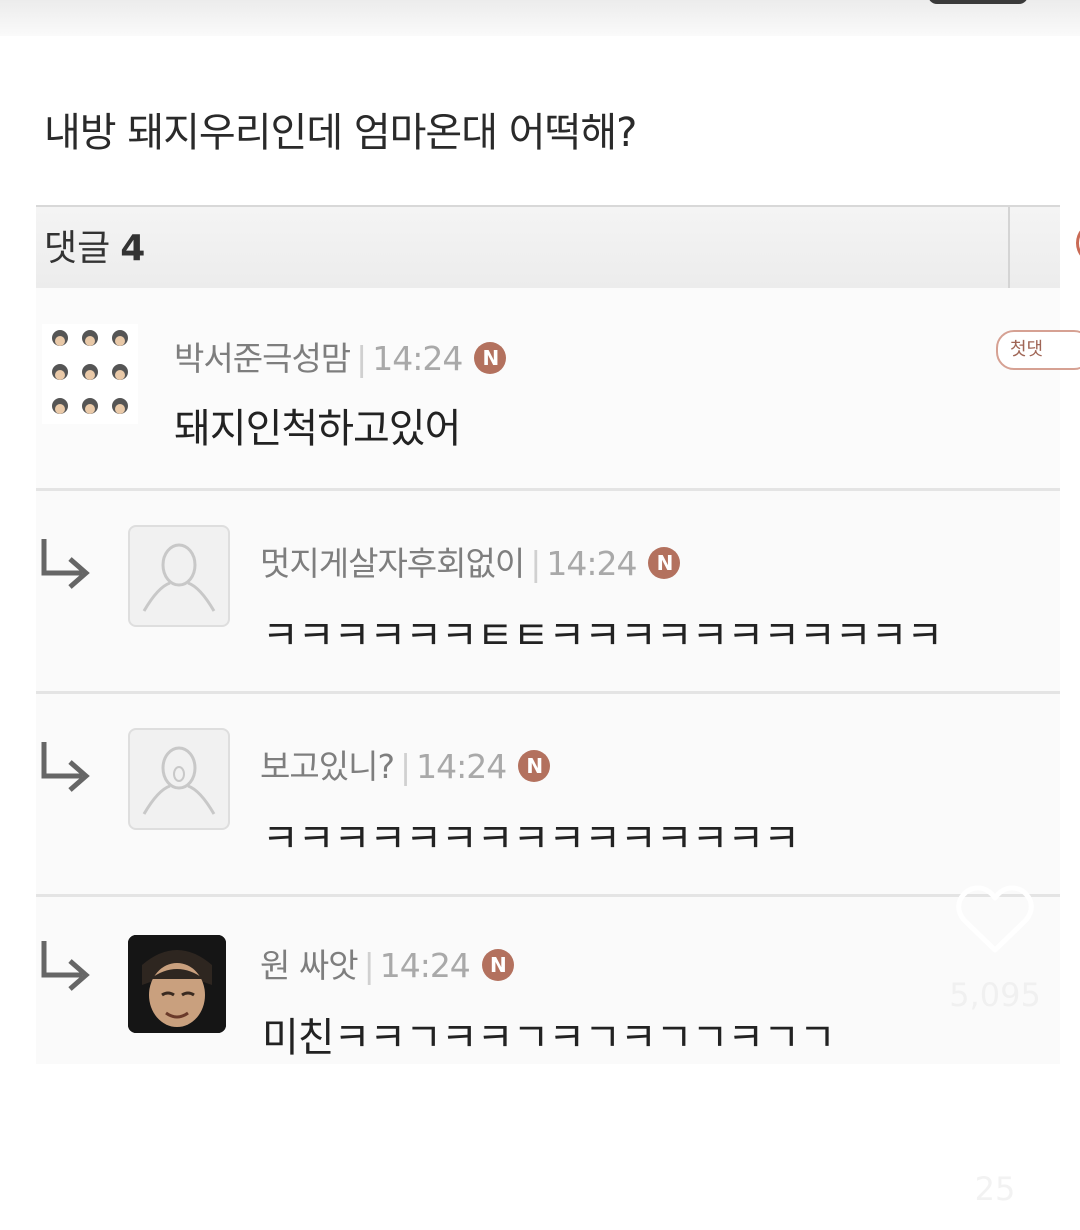 This screenshot has height=1230, width=1080. Describe the element at coordinates (317, 429) in the screenshot. I see `comment-text: 돼지인척하고있어` at that location.